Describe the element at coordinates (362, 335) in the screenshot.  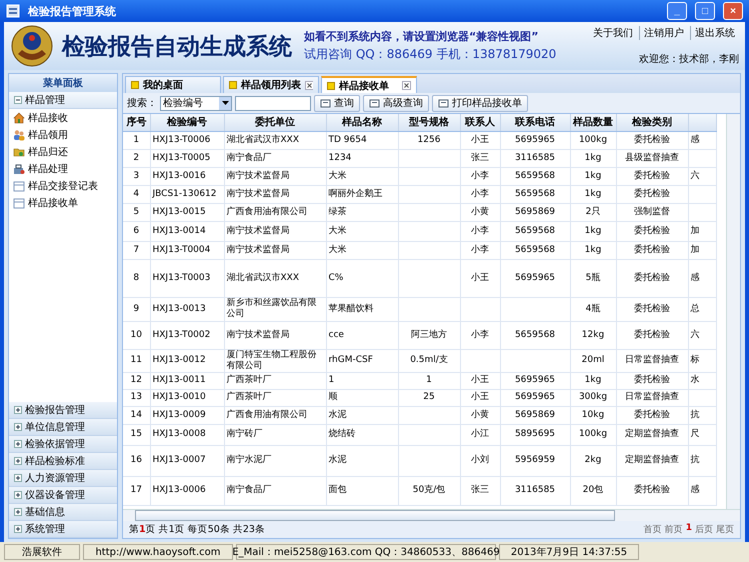
I see `table-cell: cce` at that location.